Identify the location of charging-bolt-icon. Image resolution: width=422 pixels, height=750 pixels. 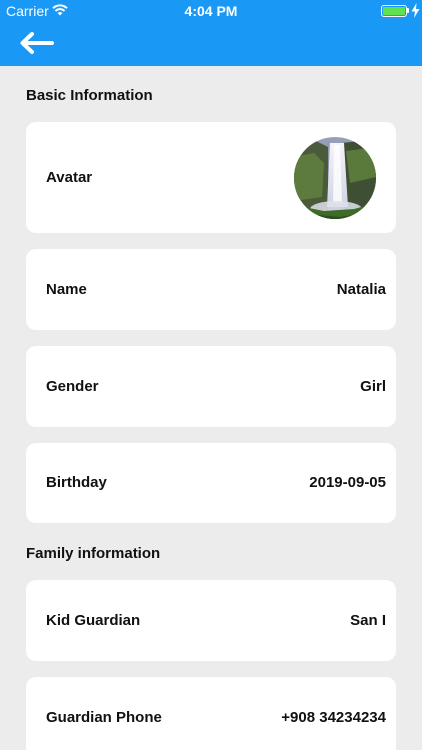
(415, 10).